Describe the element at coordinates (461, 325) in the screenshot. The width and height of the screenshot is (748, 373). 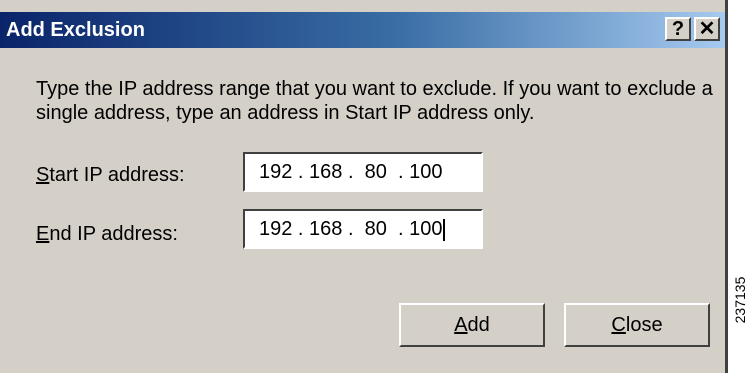
I see `add-mnemonic: A` at that location.